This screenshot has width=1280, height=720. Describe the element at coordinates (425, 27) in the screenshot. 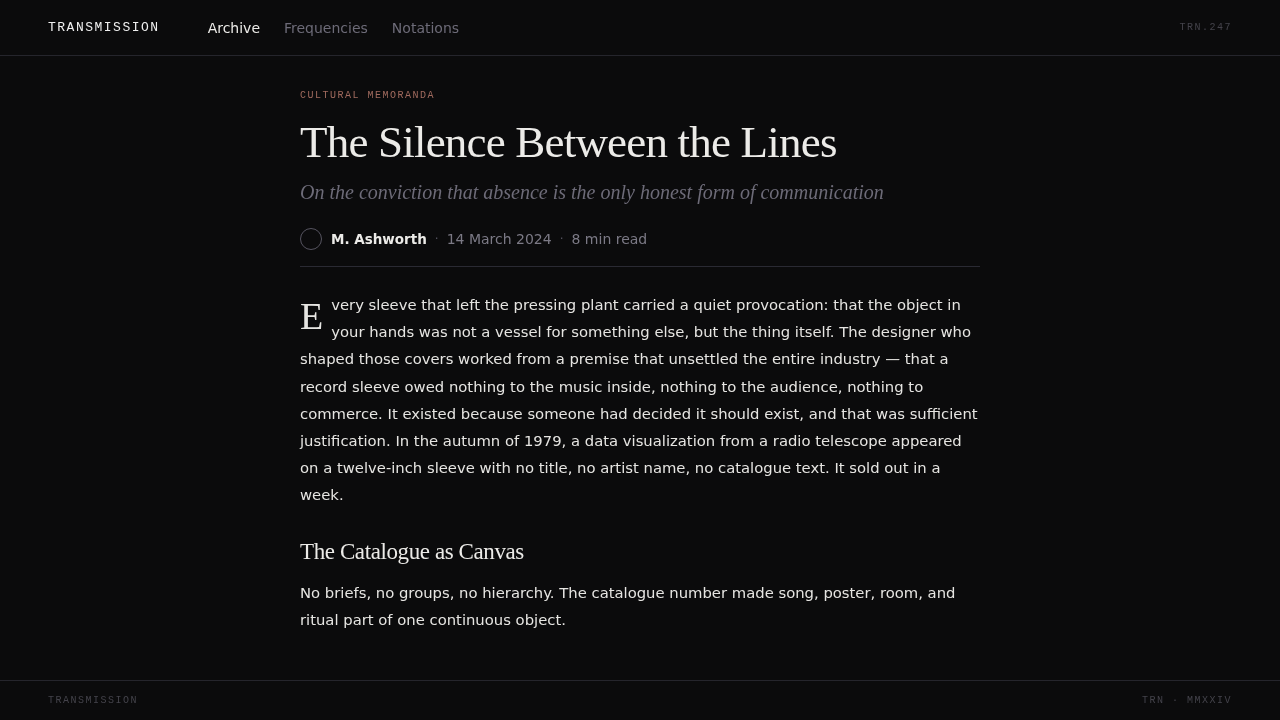

I see `nav-link: Notations` at that location.